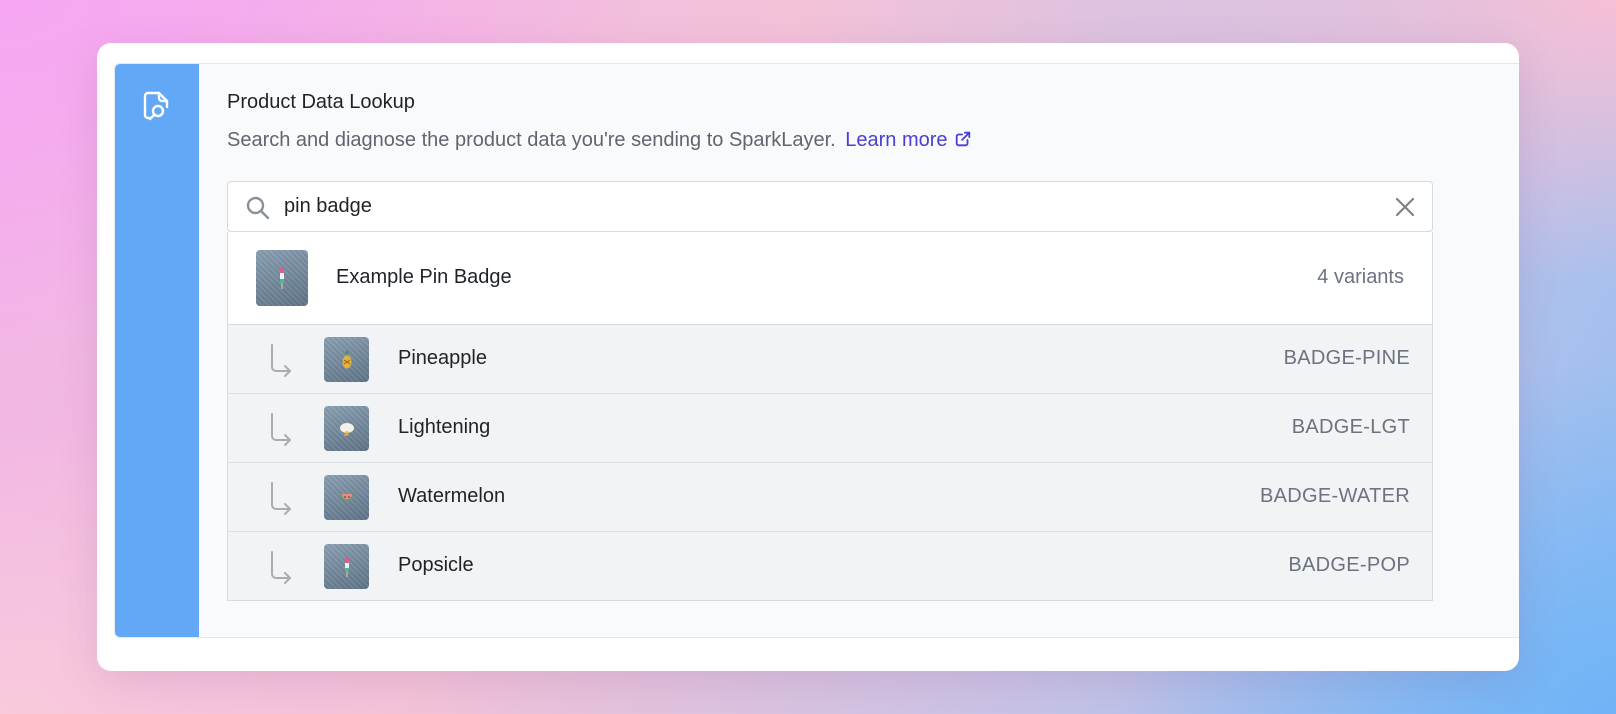 The height and width of the screenshot is (714, 1616). What do you see at coordinates (1335, 496) in the screenshot?
I see `variant-sku: BADGE-WATER` at bounding box center [1335, 496].